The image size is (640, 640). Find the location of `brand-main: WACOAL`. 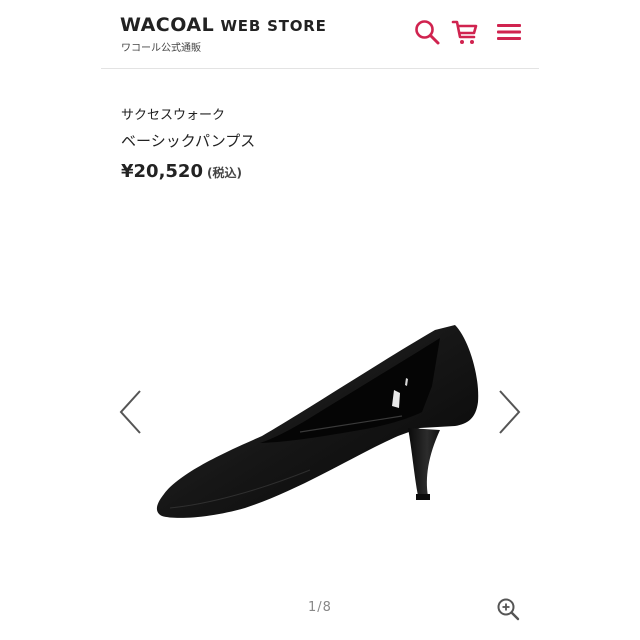

brand-main: WACOAL is located at coordinates (167, 25).